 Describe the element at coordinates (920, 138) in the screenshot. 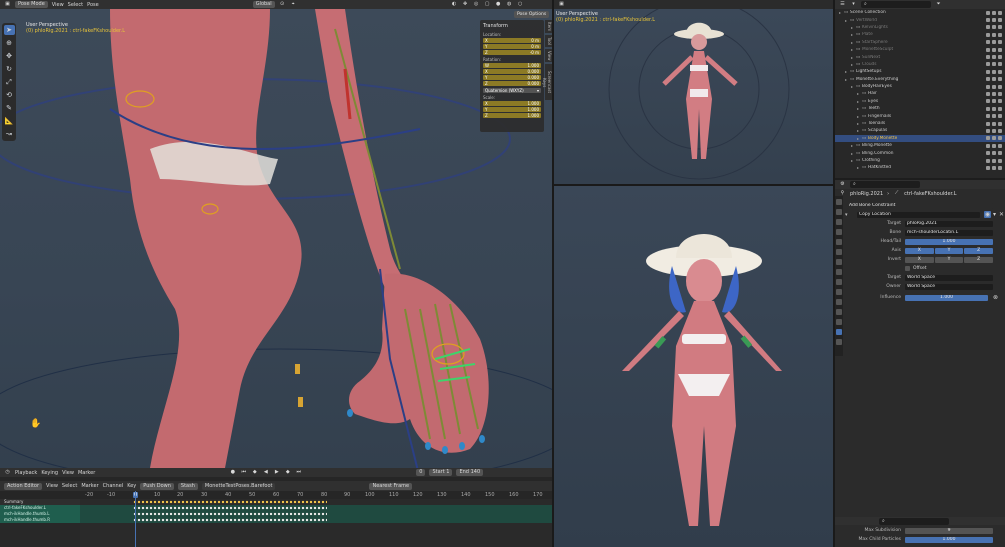

I see `outliner-row: ▸ ▭ Body.Monette` at that location.